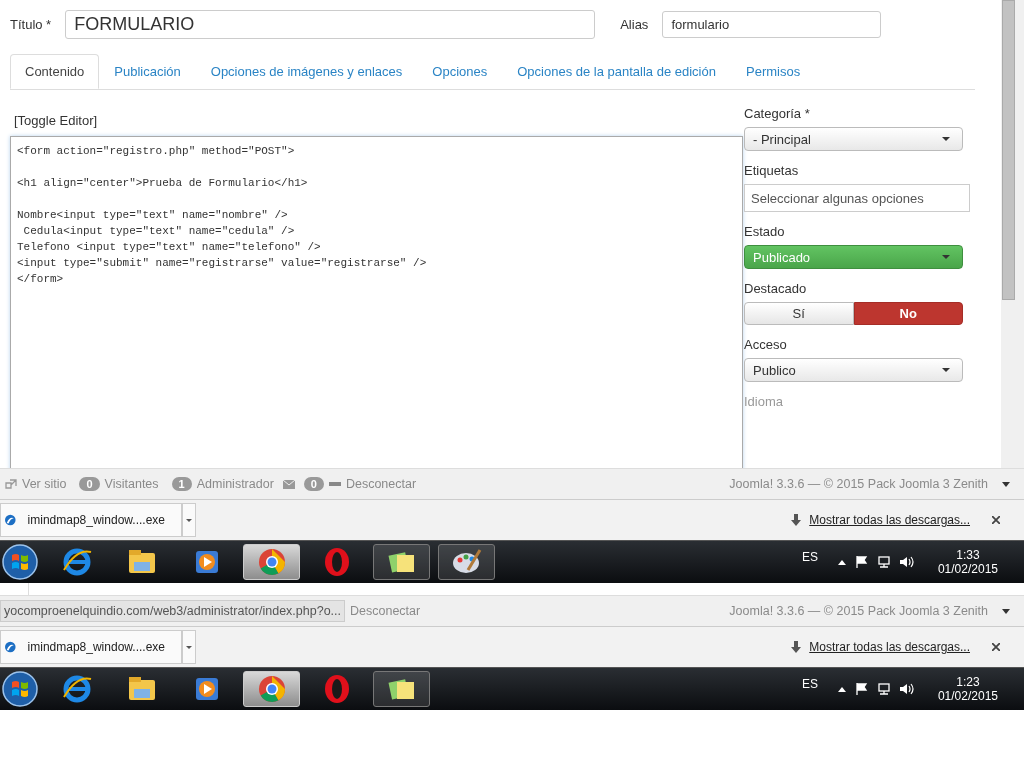 This screenshot has width=1024, height=768. Describe the element at coordinates (853, 370) in the screenshot. I see `dropdown: Publico` at that location.